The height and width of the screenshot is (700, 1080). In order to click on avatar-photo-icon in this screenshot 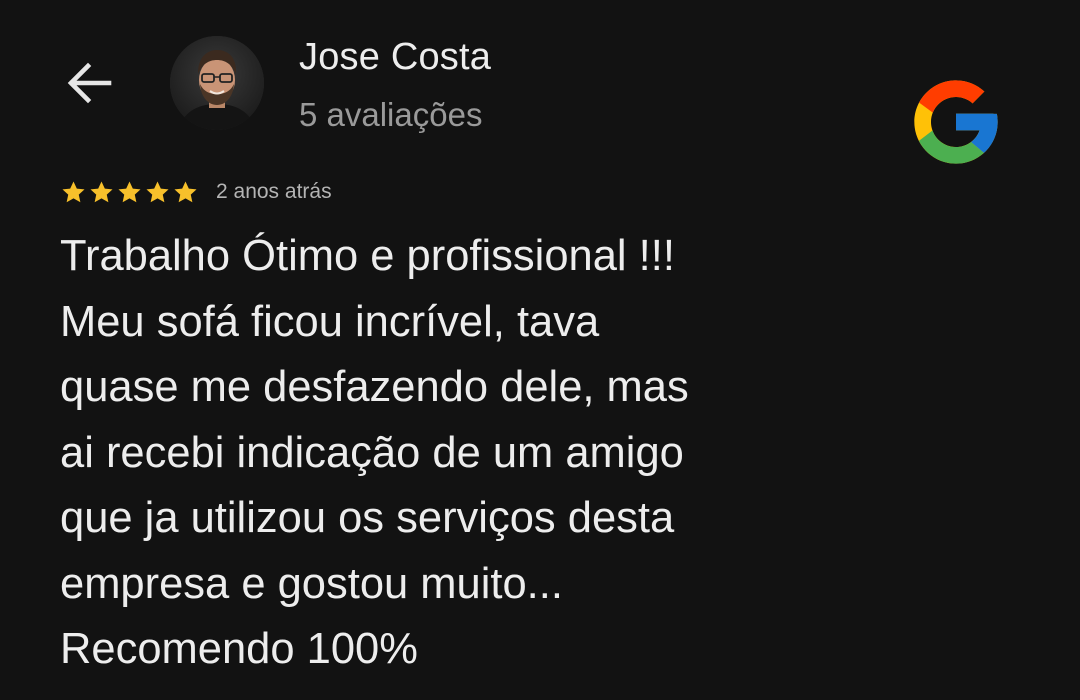, I will do `click(217, 83)`.